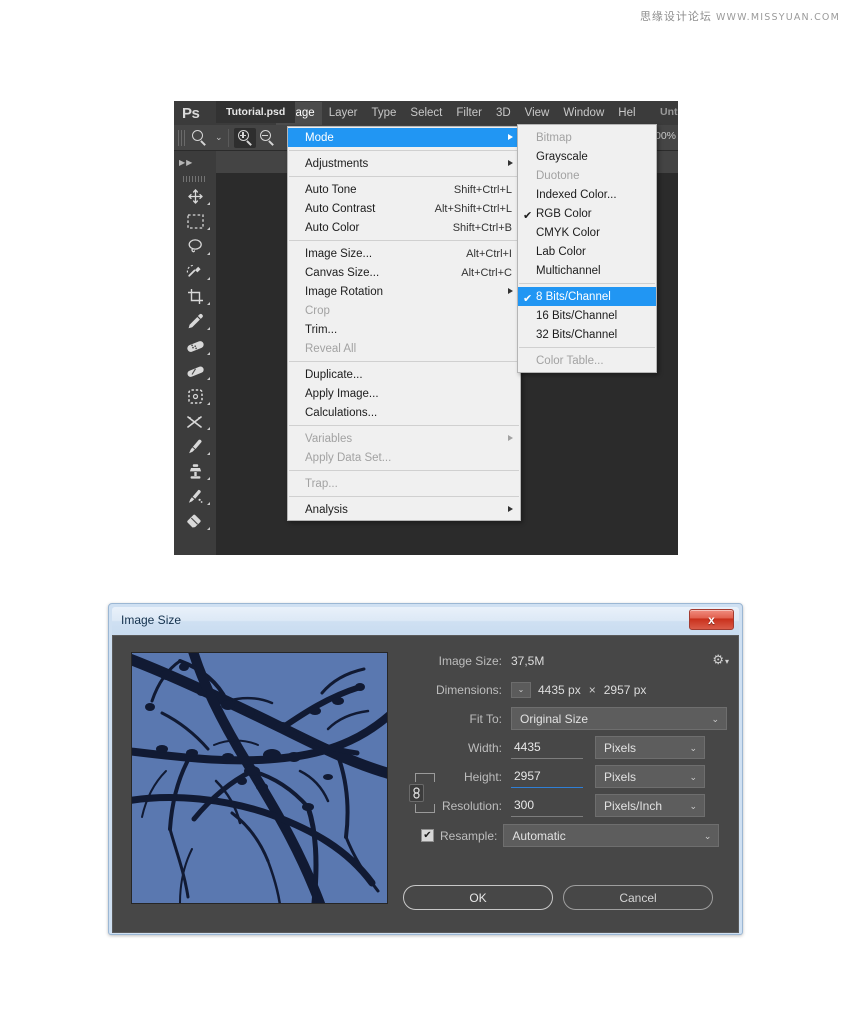 Image resolution: width=850 pixels, height=1032 pixels. I want to click on menu-window: Window, so click(583, 113).